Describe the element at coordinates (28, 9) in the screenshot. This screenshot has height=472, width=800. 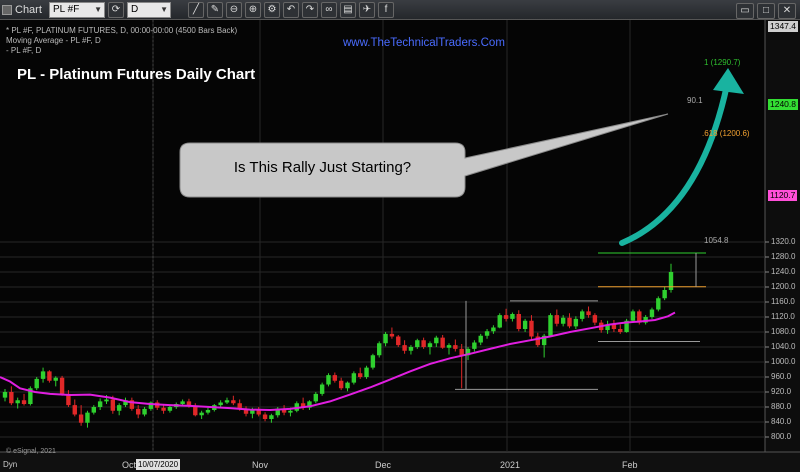
I see `app-label: Chart` at that location.